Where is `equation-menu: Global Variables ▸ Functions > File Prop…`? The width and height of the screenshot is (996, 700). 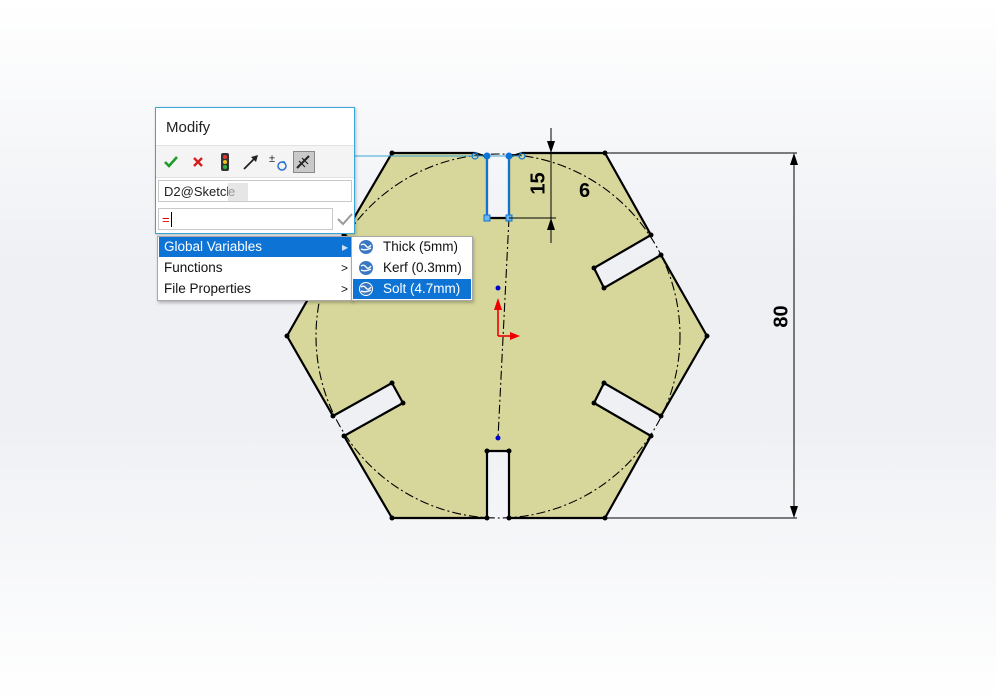 equation-menu: Global Variables ▸ Functions > File Prop… is located at coordinates (255, 268).